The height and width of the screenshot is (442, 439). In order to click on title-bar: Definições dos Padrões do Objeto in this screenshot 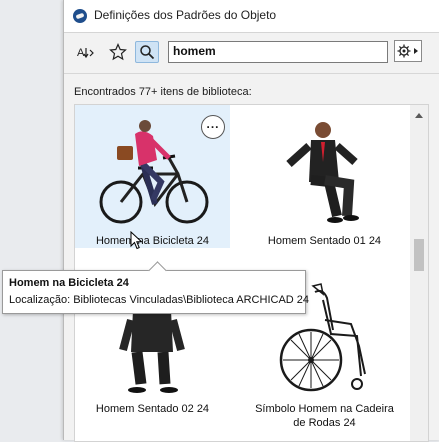, I will do `click(251, 16)`.